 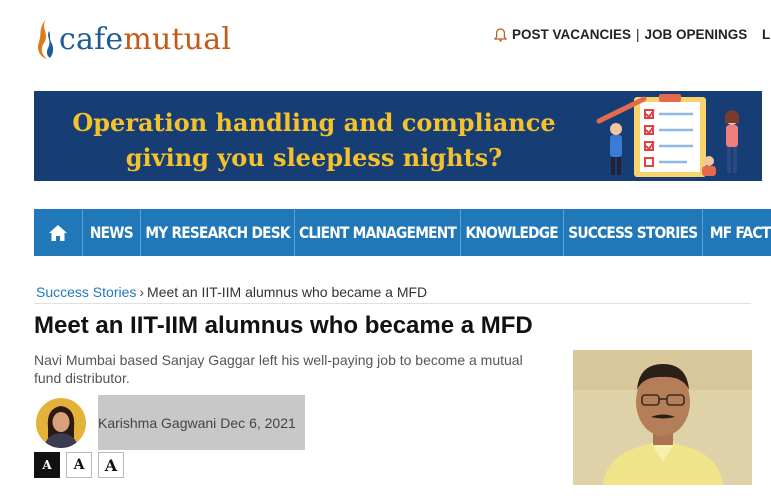 What do you see at coordinates (157, 423) in the screenshot?
I see `author-name: Karishma Gagwani` at bounding box center [157, 423].